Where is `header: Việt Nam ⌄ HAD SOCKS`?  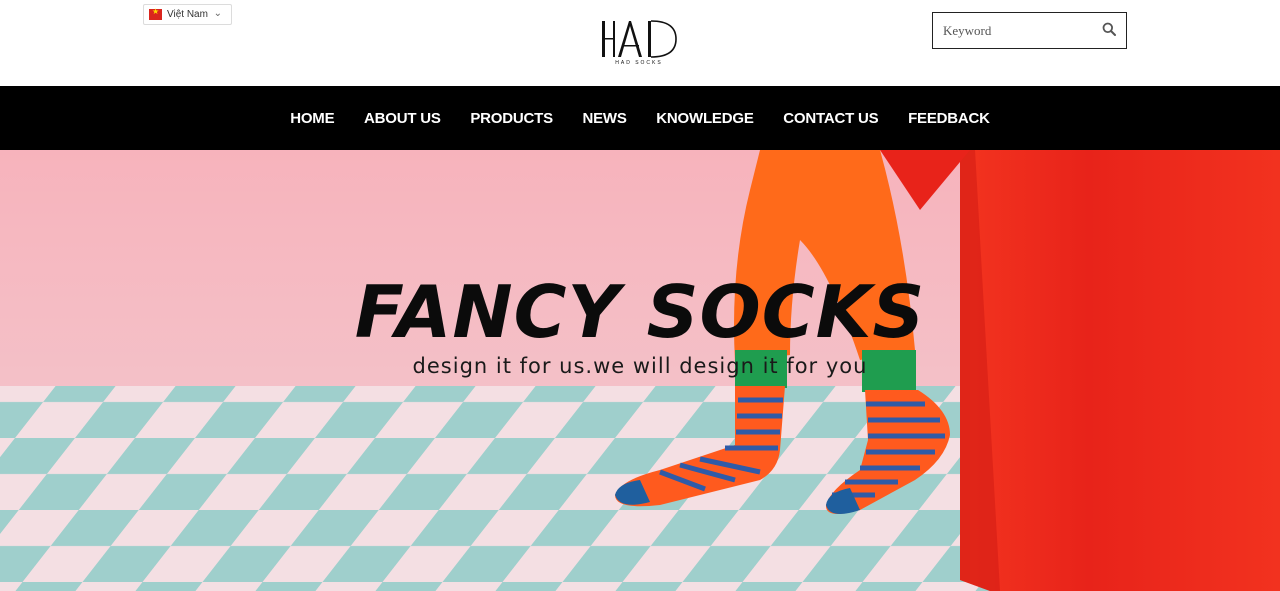
header: Việt Nam ⌄ HAD SOCKS is located at coordinates (640, 43).